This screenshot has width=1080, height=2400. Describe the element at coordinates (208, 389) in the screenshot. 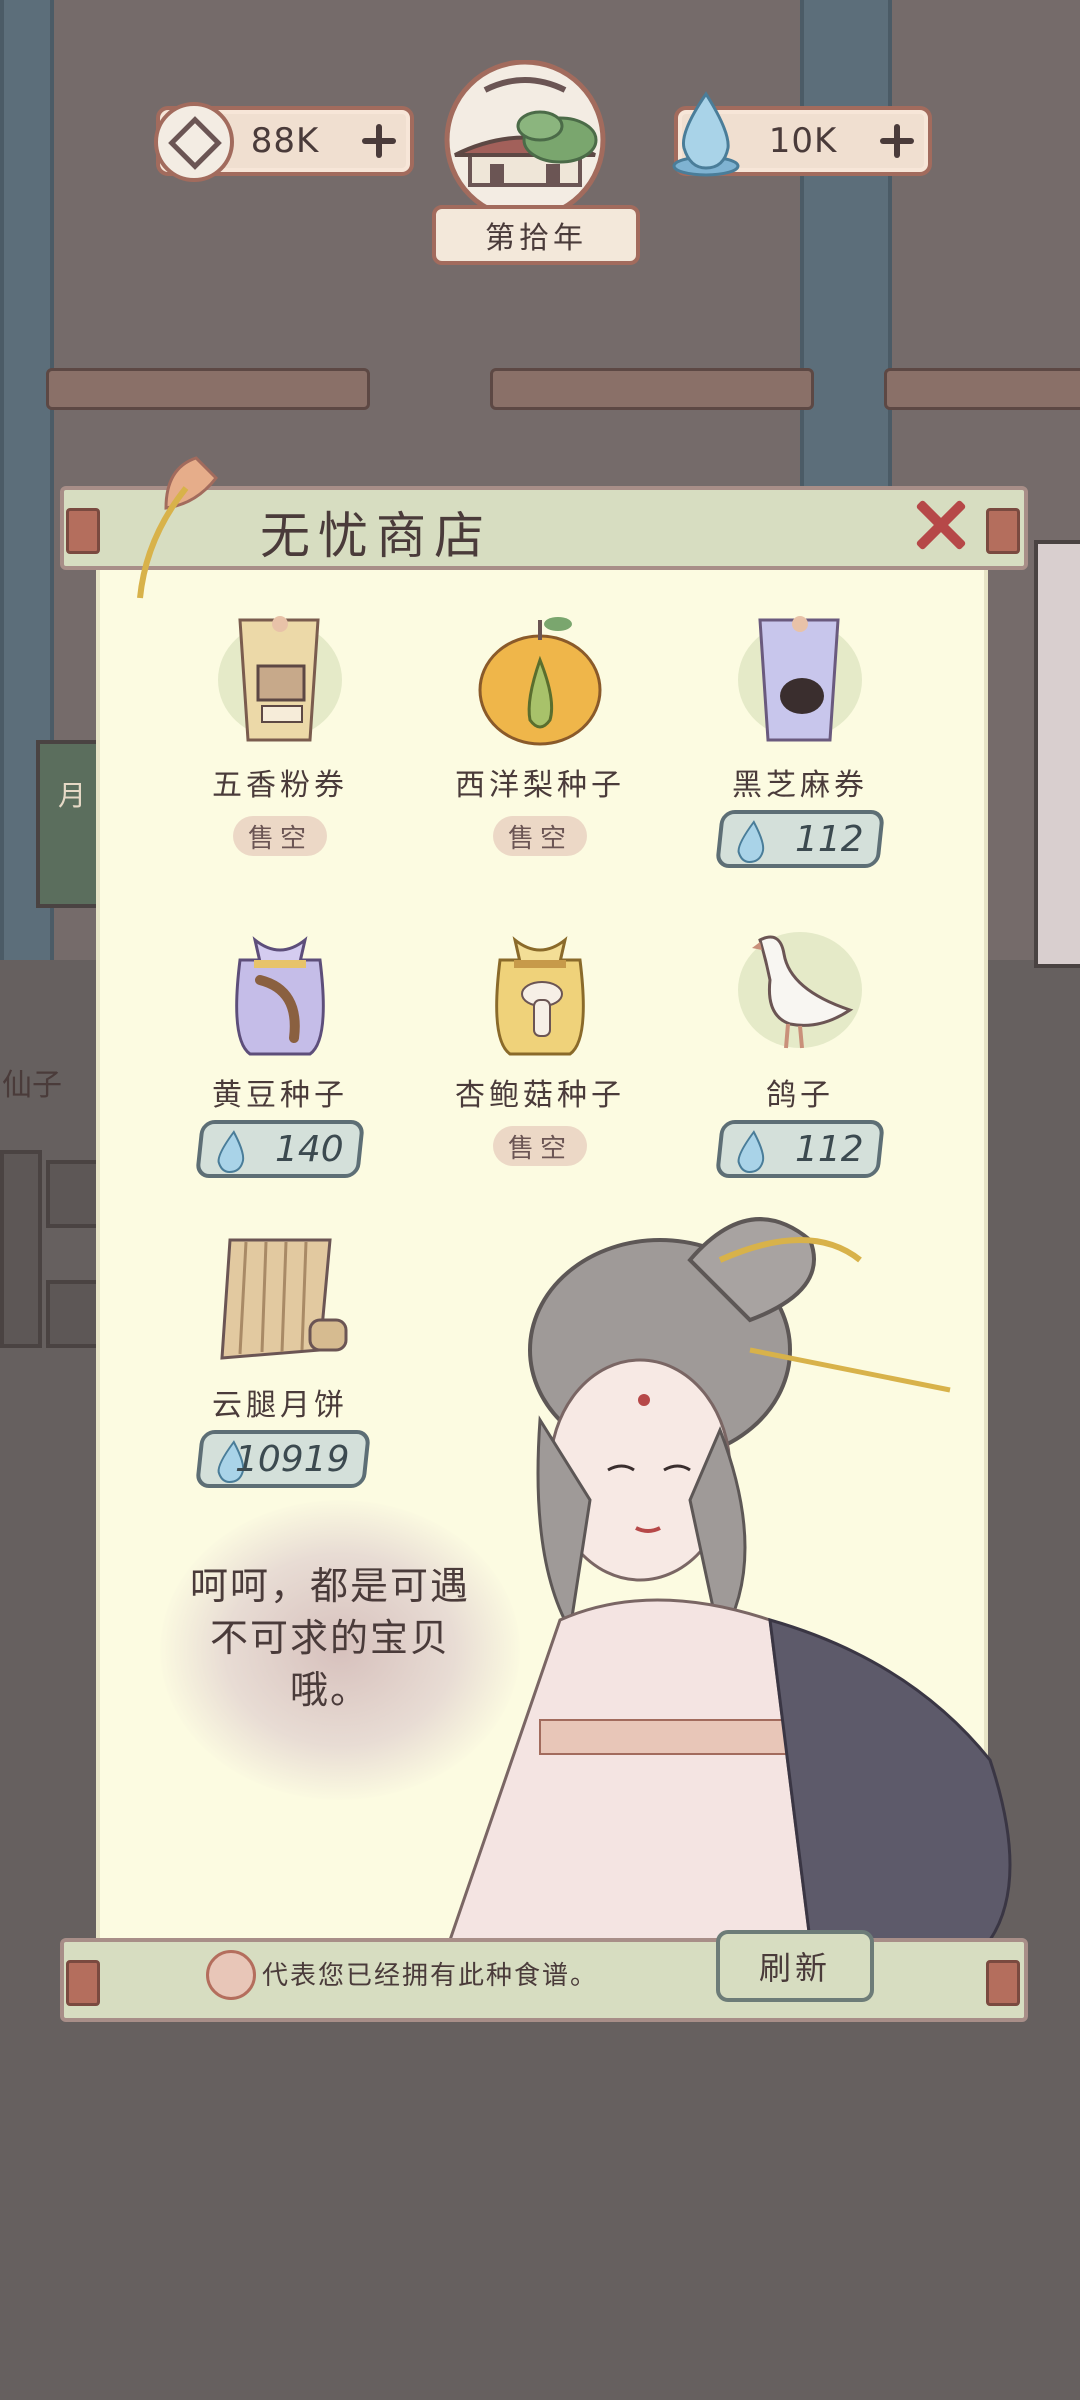

I see `shelf-beam-left` at that location.